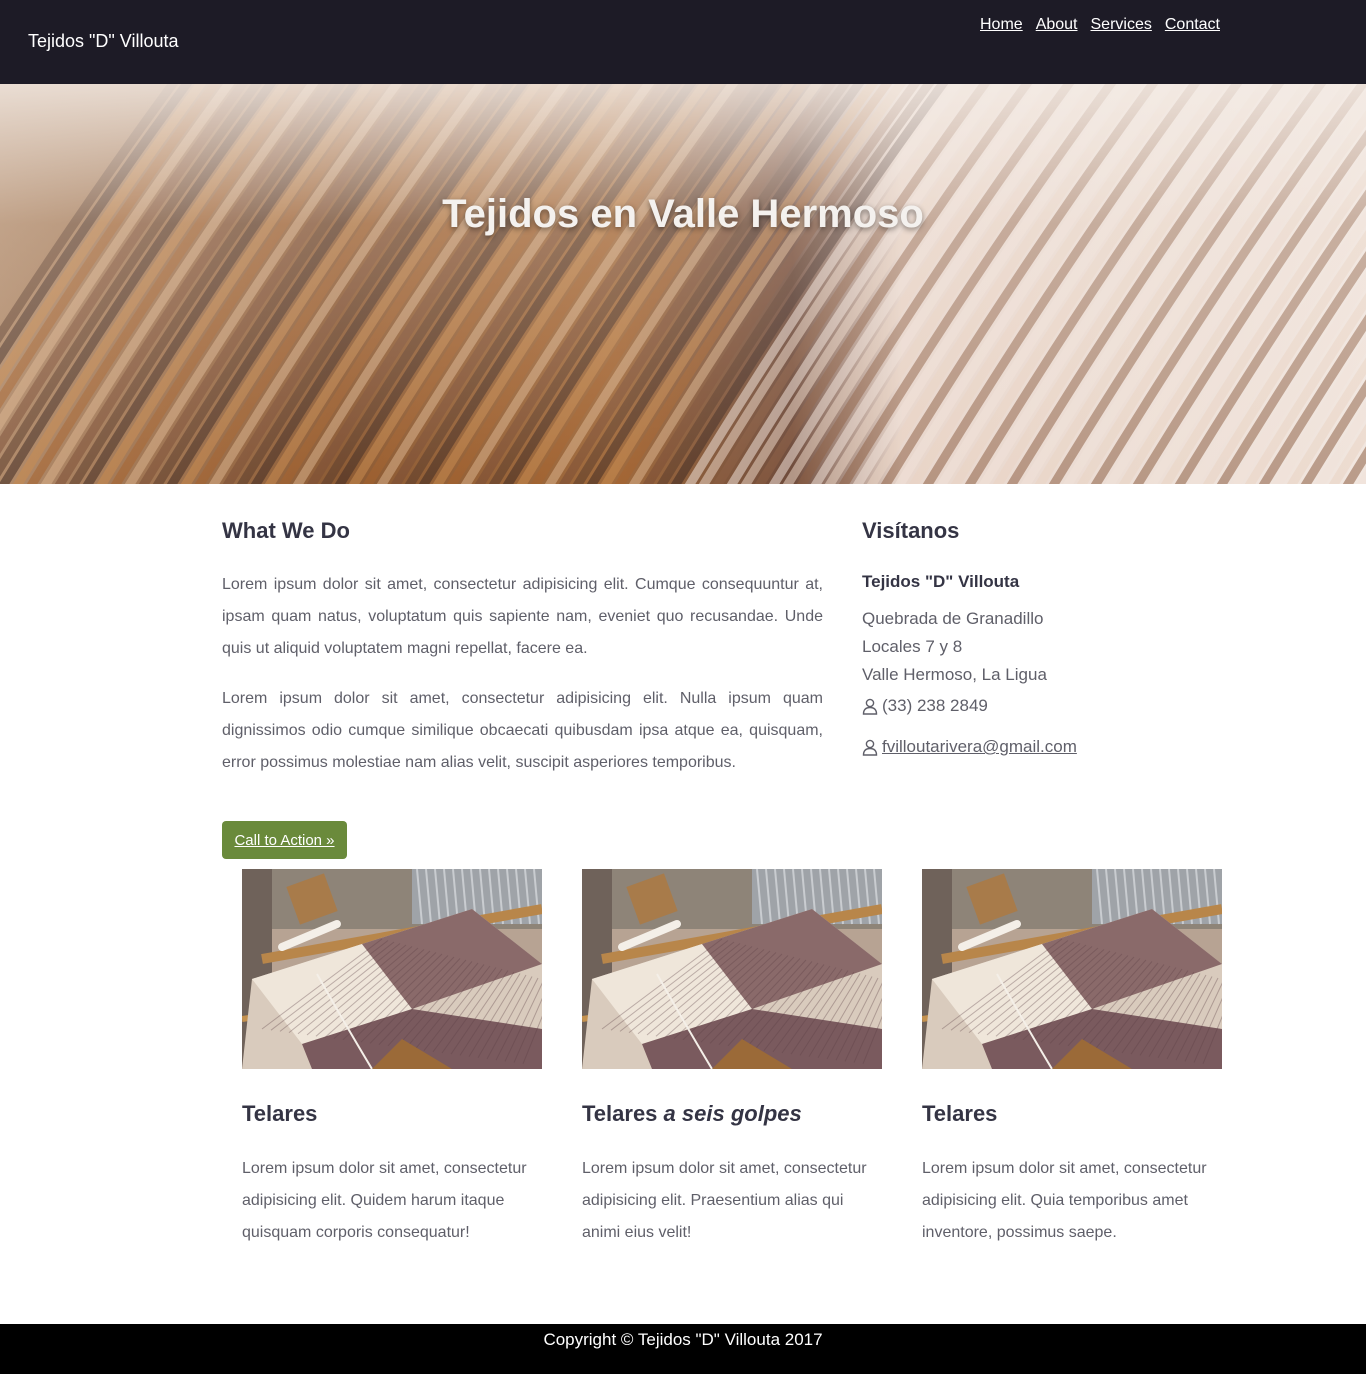  I want to click on email-row: fvilloutarivera@gmail.com, so click(969, 747).